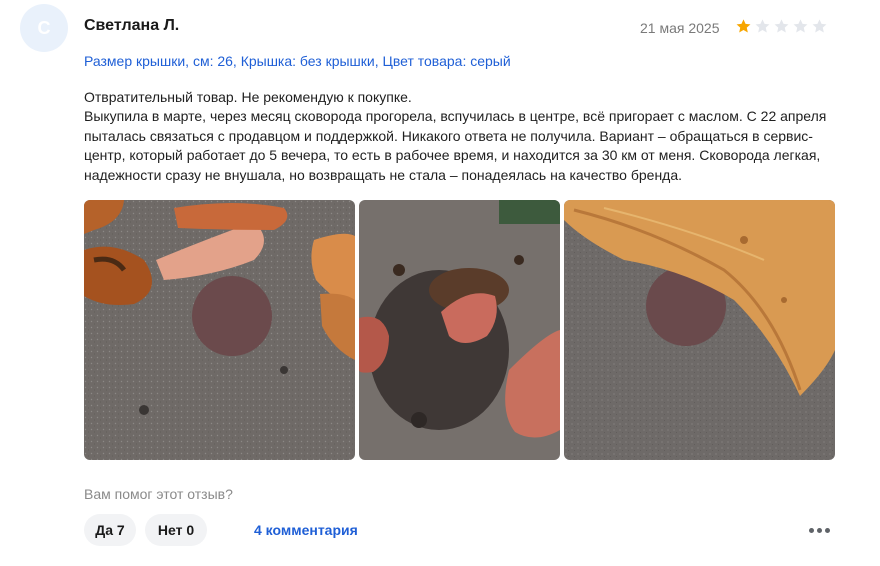  What do you see at coordinates (110, 530) in the screenshot?
I see `vote-yes-button: Да 7` at bounding box center [110, 530].